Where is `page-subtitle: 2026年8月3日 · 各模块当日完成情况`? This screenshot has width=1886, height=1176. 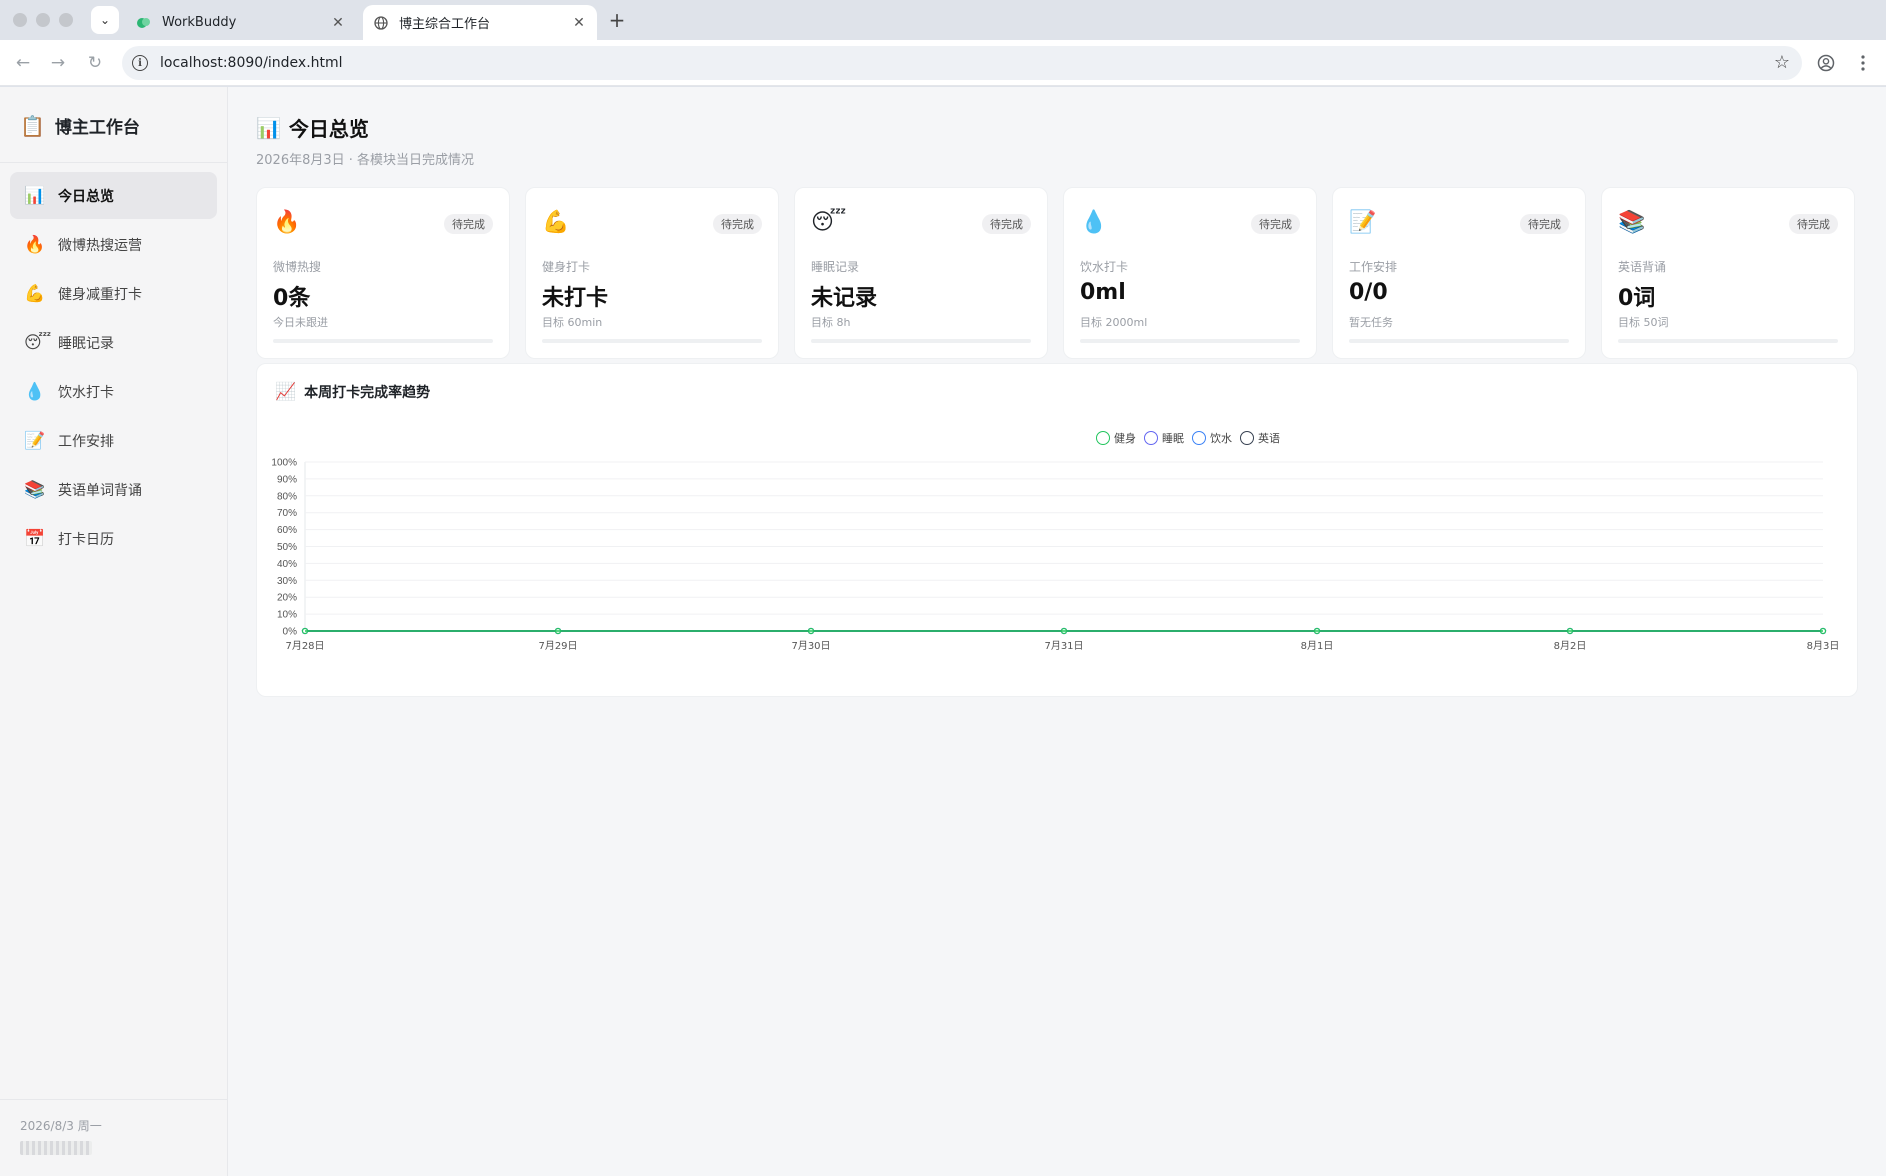
page-subtitle: 2026年8月3日 · 各模块当日完成情况 is located at coordinates (365, 160).